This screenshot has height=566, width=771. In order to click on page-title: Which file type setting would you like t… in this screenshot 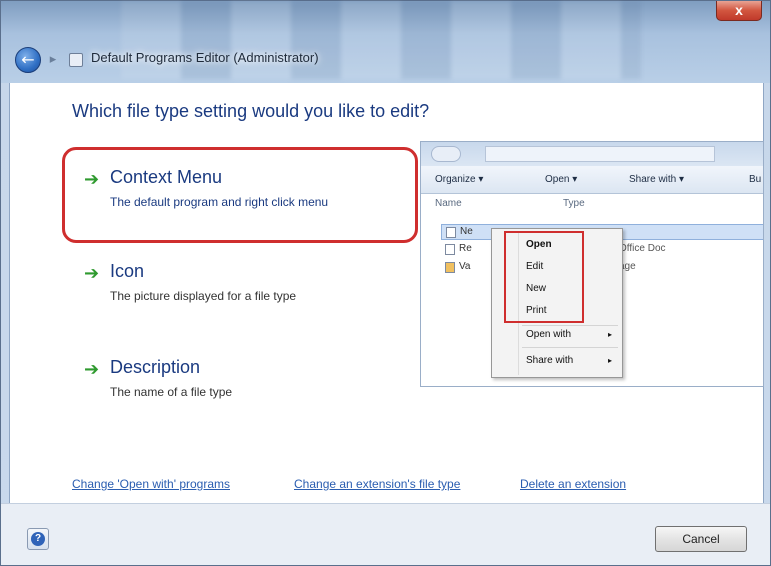, I will do `click(251, 111)`.